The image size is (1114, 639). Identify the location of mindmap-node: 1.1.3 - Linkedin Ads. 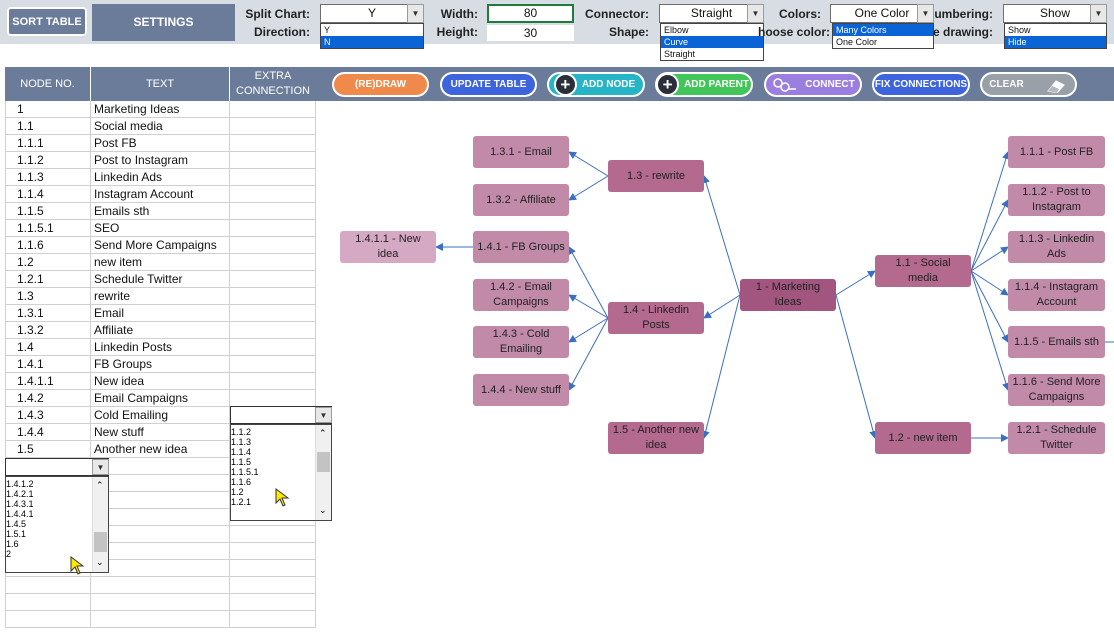
(1056, 247).